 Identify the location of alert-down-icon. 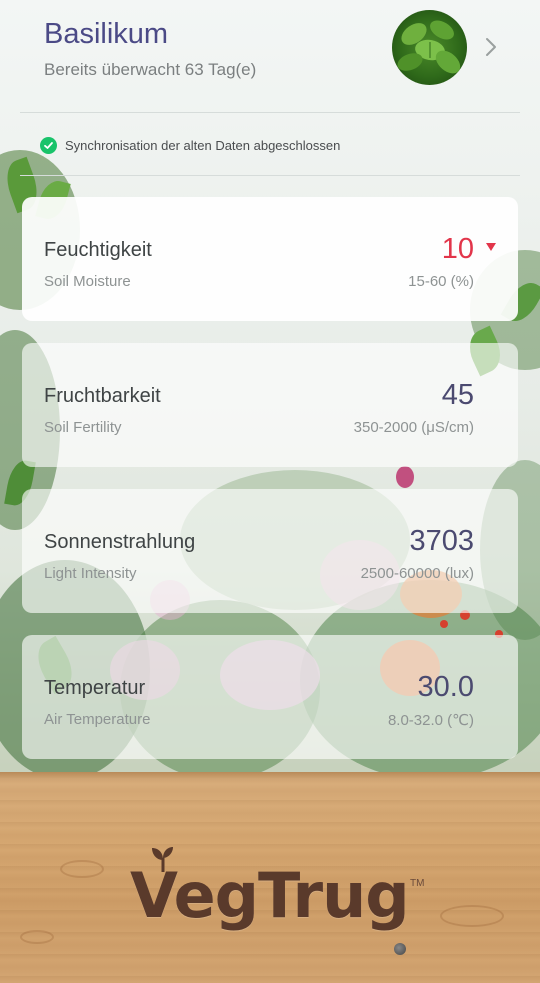
(491, 247).